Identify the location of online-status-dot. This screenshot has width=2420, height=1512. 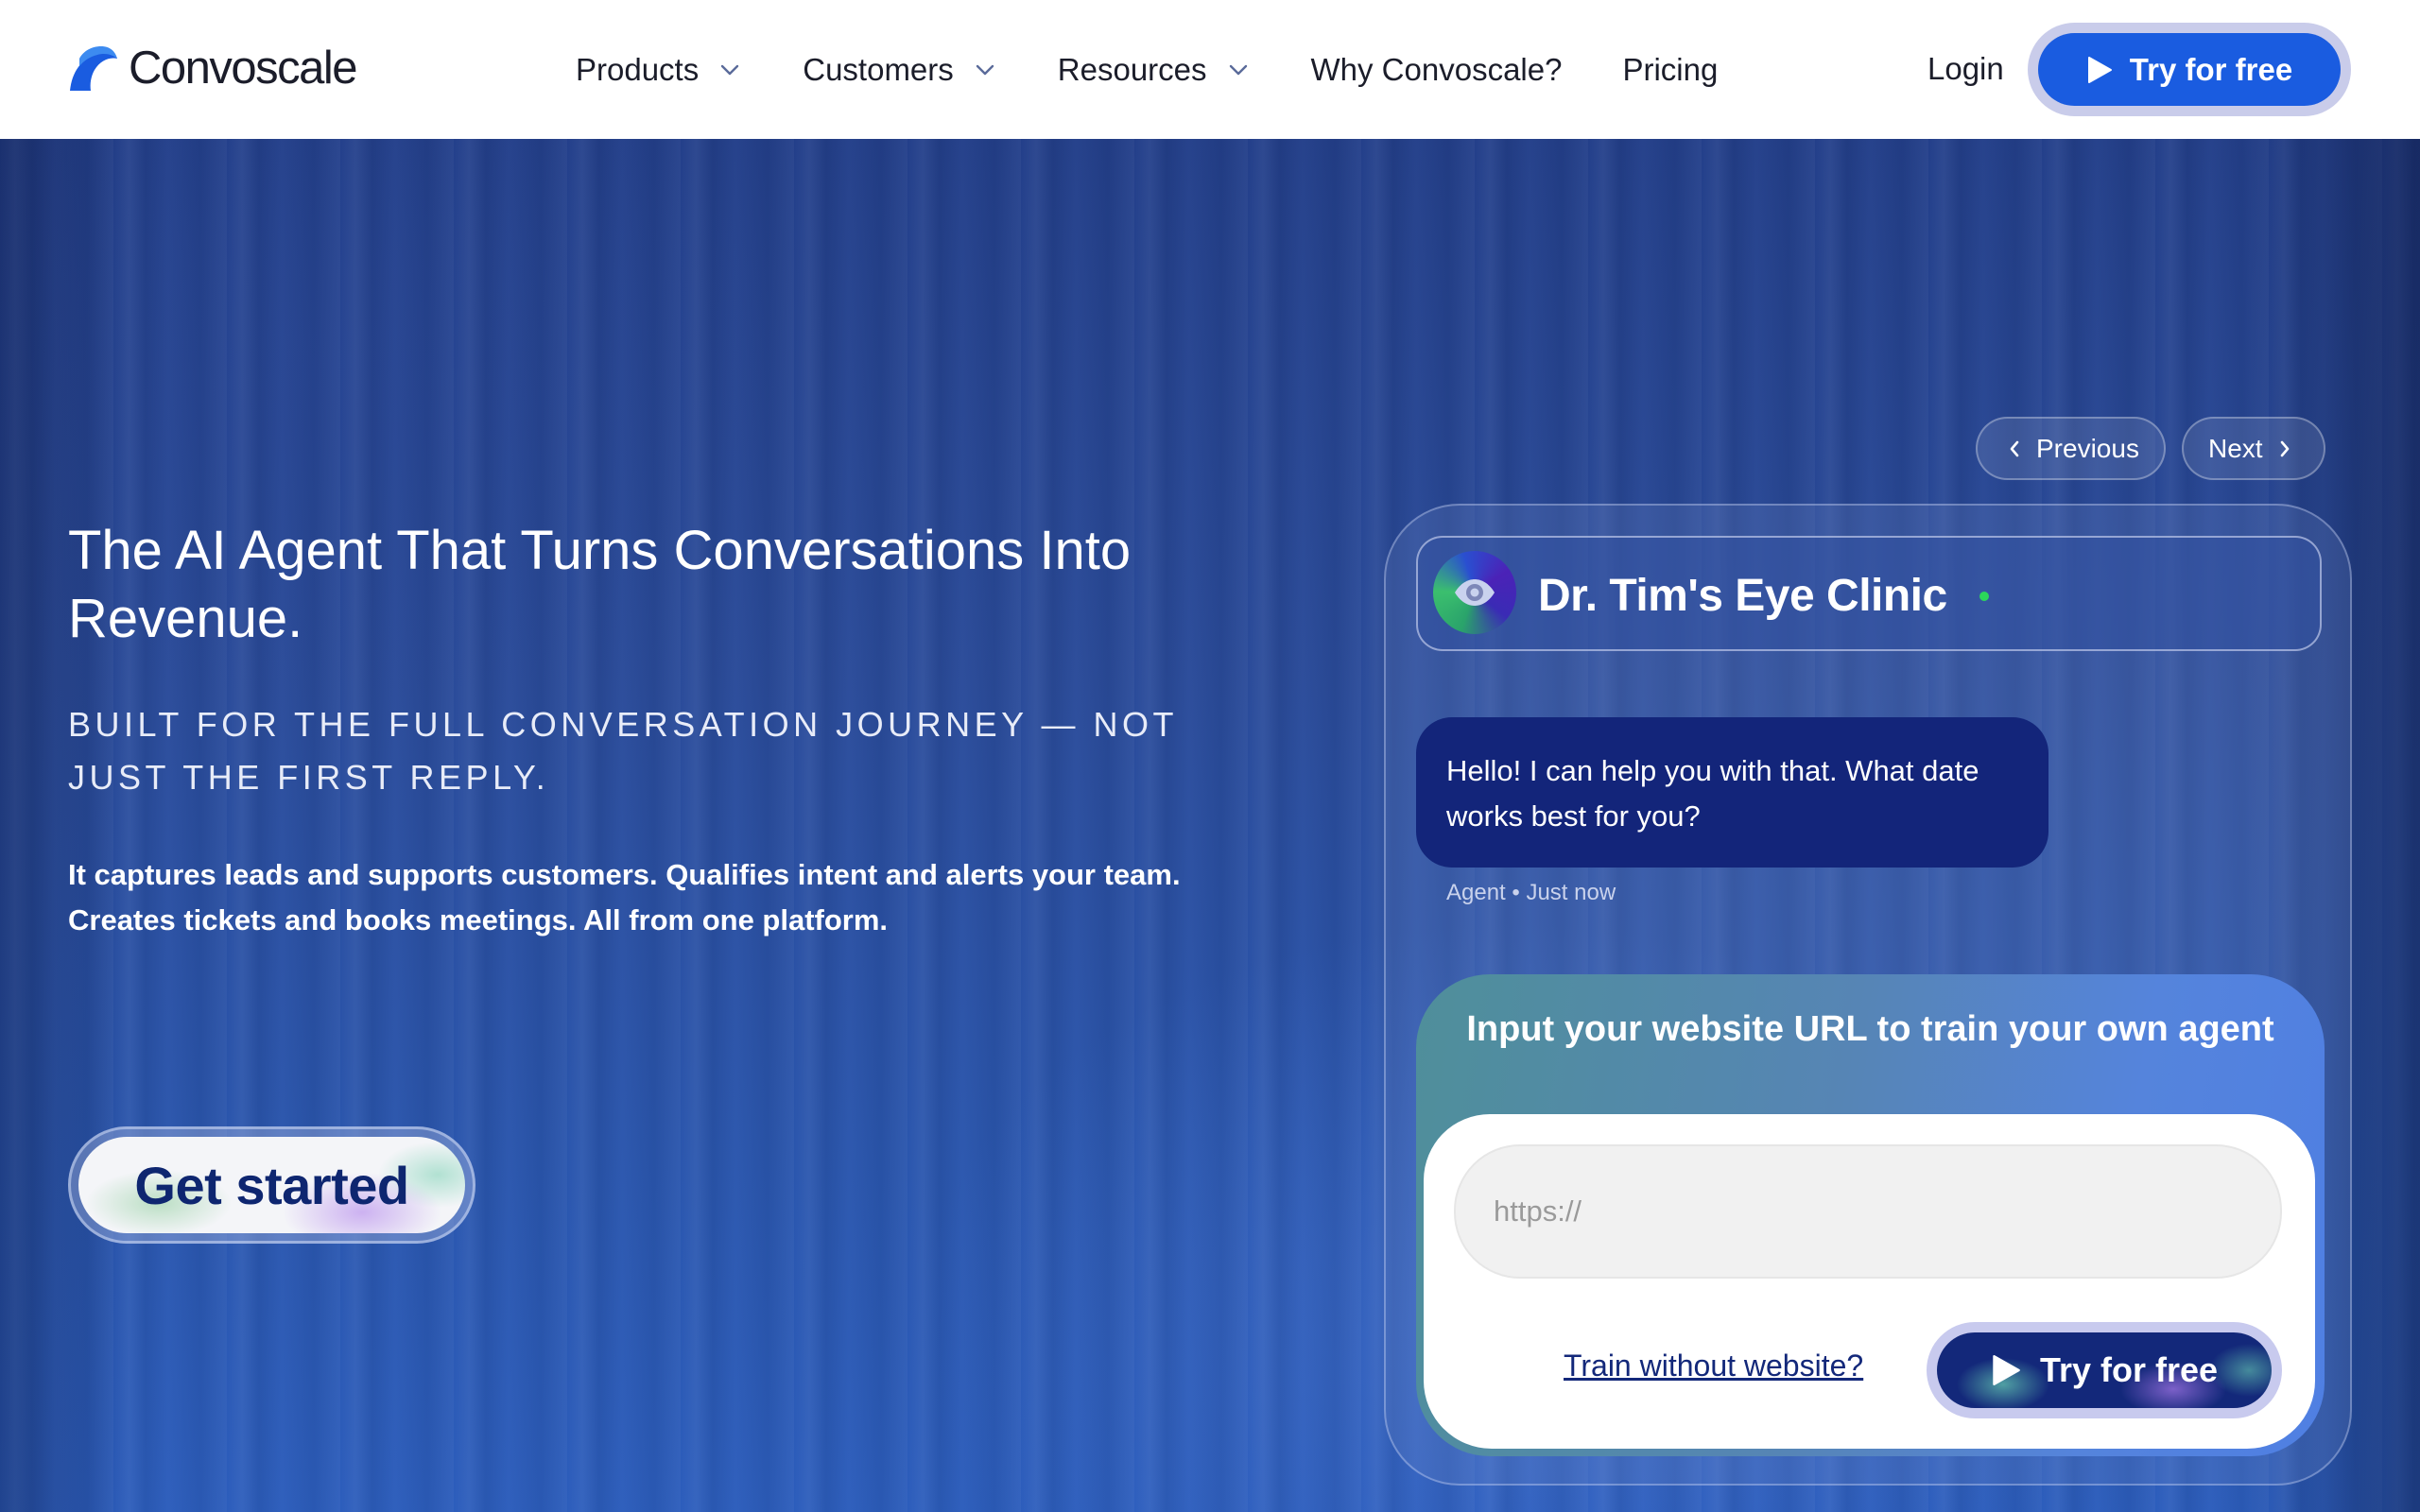
(1984, 596).